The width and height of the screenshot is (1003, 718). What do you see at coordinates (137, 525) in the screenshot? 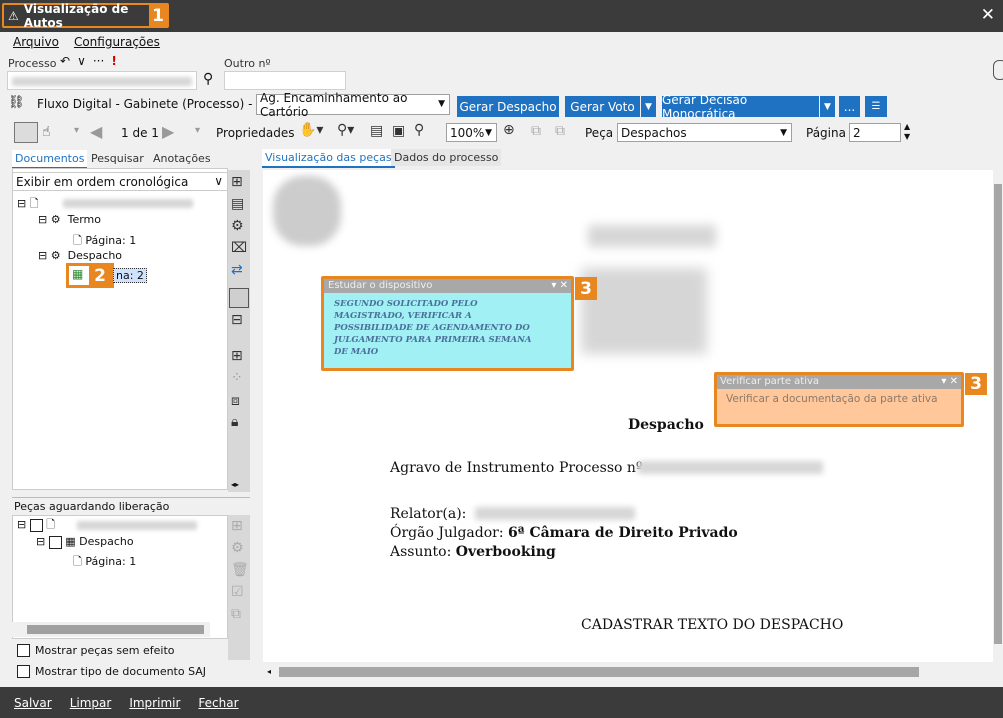
I see `pending-root-label` at bounding box center [137, 525].